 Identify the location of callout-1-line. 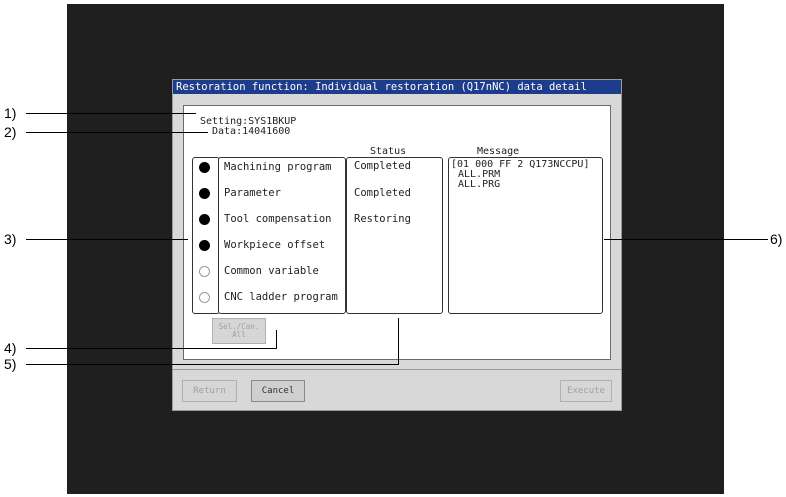
(111, 113).